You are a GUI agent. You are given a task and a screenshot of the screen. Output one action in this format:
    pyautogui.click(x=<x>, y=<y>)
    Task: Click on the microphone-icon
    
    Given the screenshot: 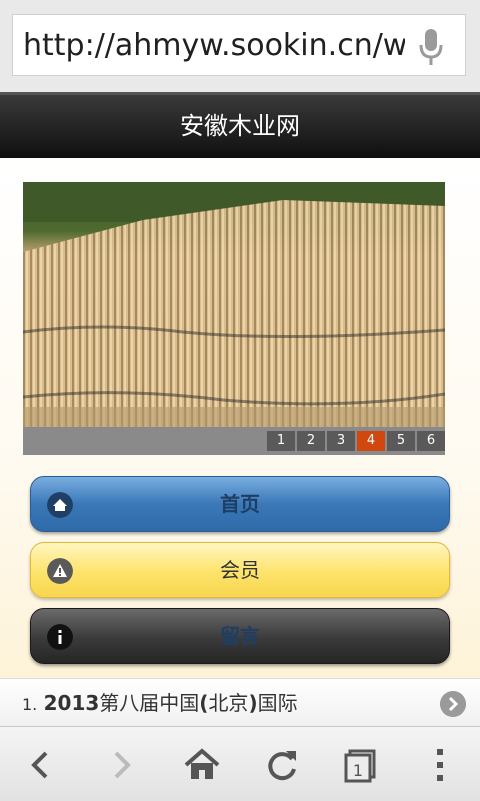 What is the action you would take?
    pyautogui.click(x=431, y=47)
    